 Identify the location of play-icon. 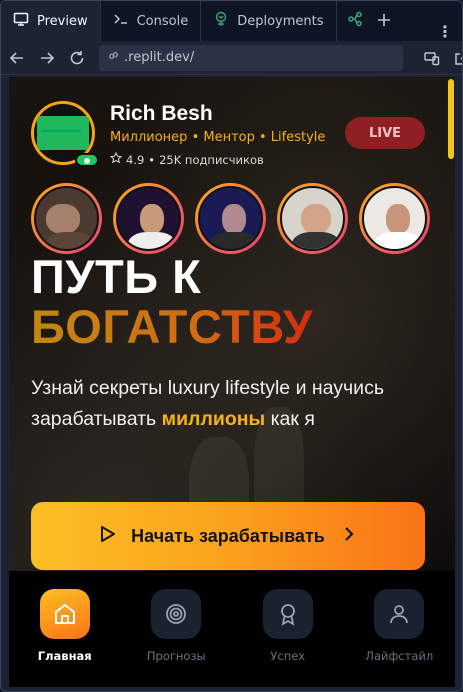
(107, 536).